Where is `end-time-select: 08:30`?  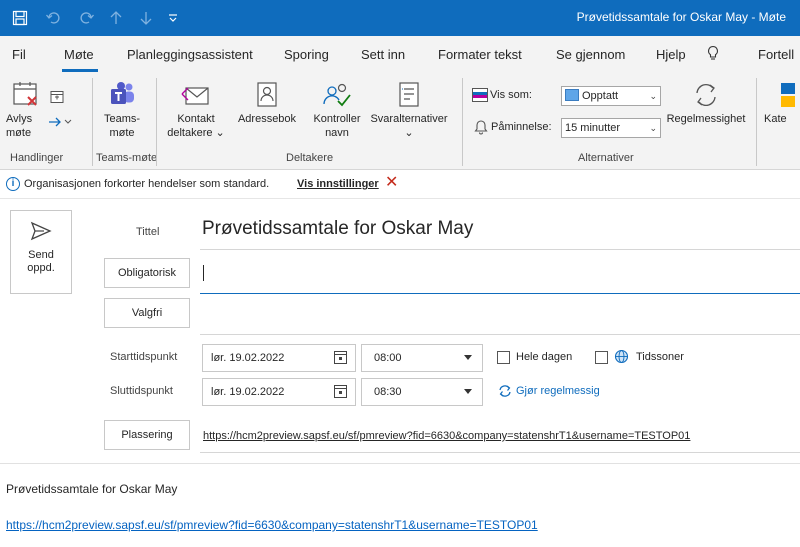
end-time-select: 08:30 is located at coordinates (422, 392).